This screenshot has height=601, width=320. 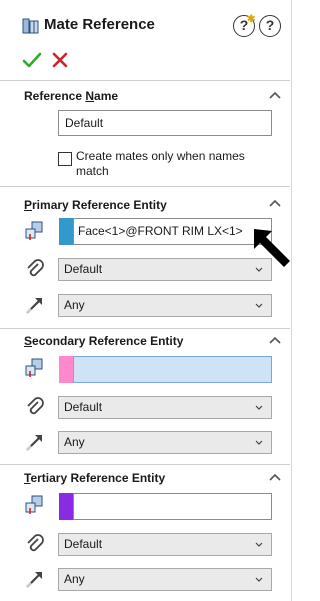 I want to click on tertiary-entity-selection, so click(x=172, y=506).